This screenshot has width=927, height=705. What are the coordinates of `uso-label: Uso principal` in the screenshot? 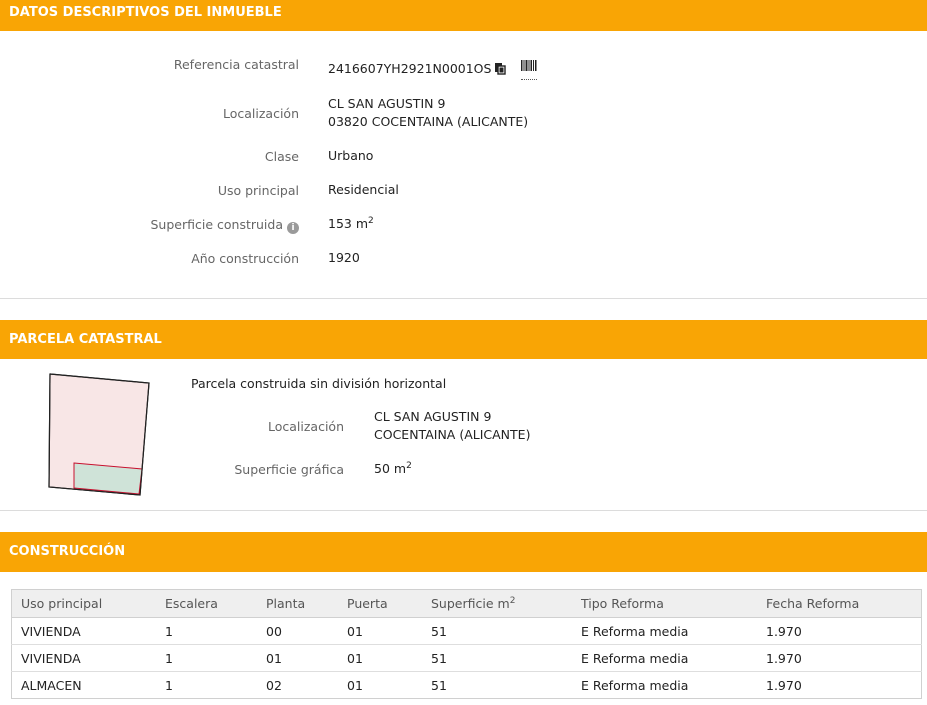 It's located at (258, 190).